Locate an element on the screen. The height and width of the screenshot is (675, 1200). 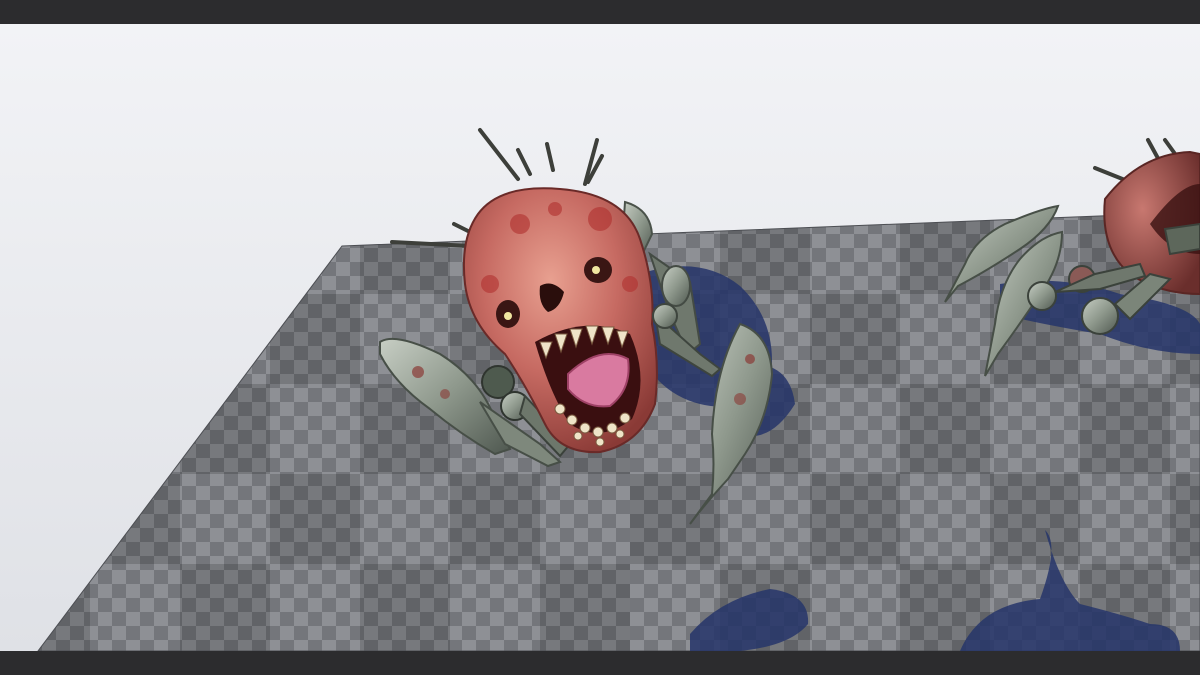
letterbox-bottom-bar is located at coordinates (600, 663).